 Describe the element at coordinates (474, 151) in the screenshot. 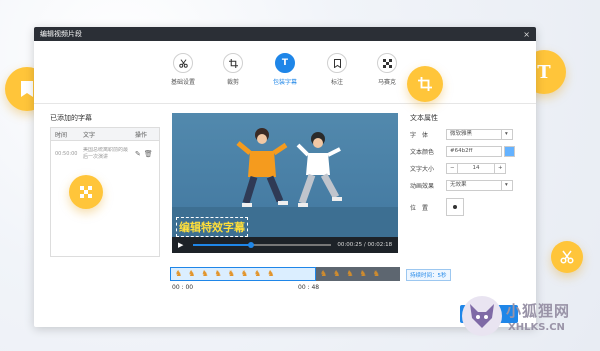

I see `color-input: #64b2ff` at that location.